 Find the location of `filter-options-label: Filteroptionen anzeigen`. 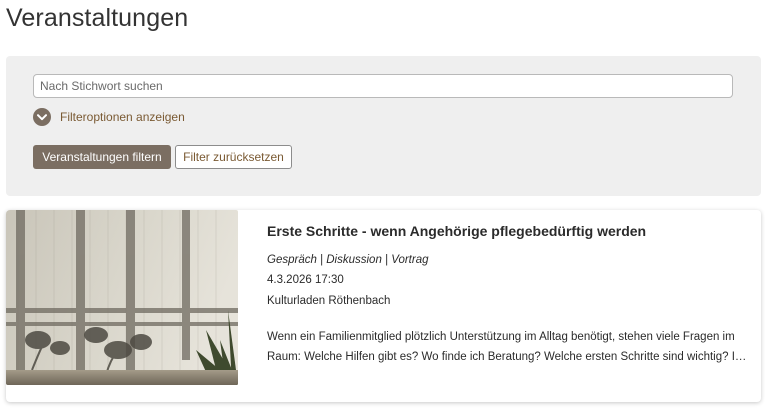

filter-options-label: Filteroptionen anzeigen is located at coordinates (122, 117).